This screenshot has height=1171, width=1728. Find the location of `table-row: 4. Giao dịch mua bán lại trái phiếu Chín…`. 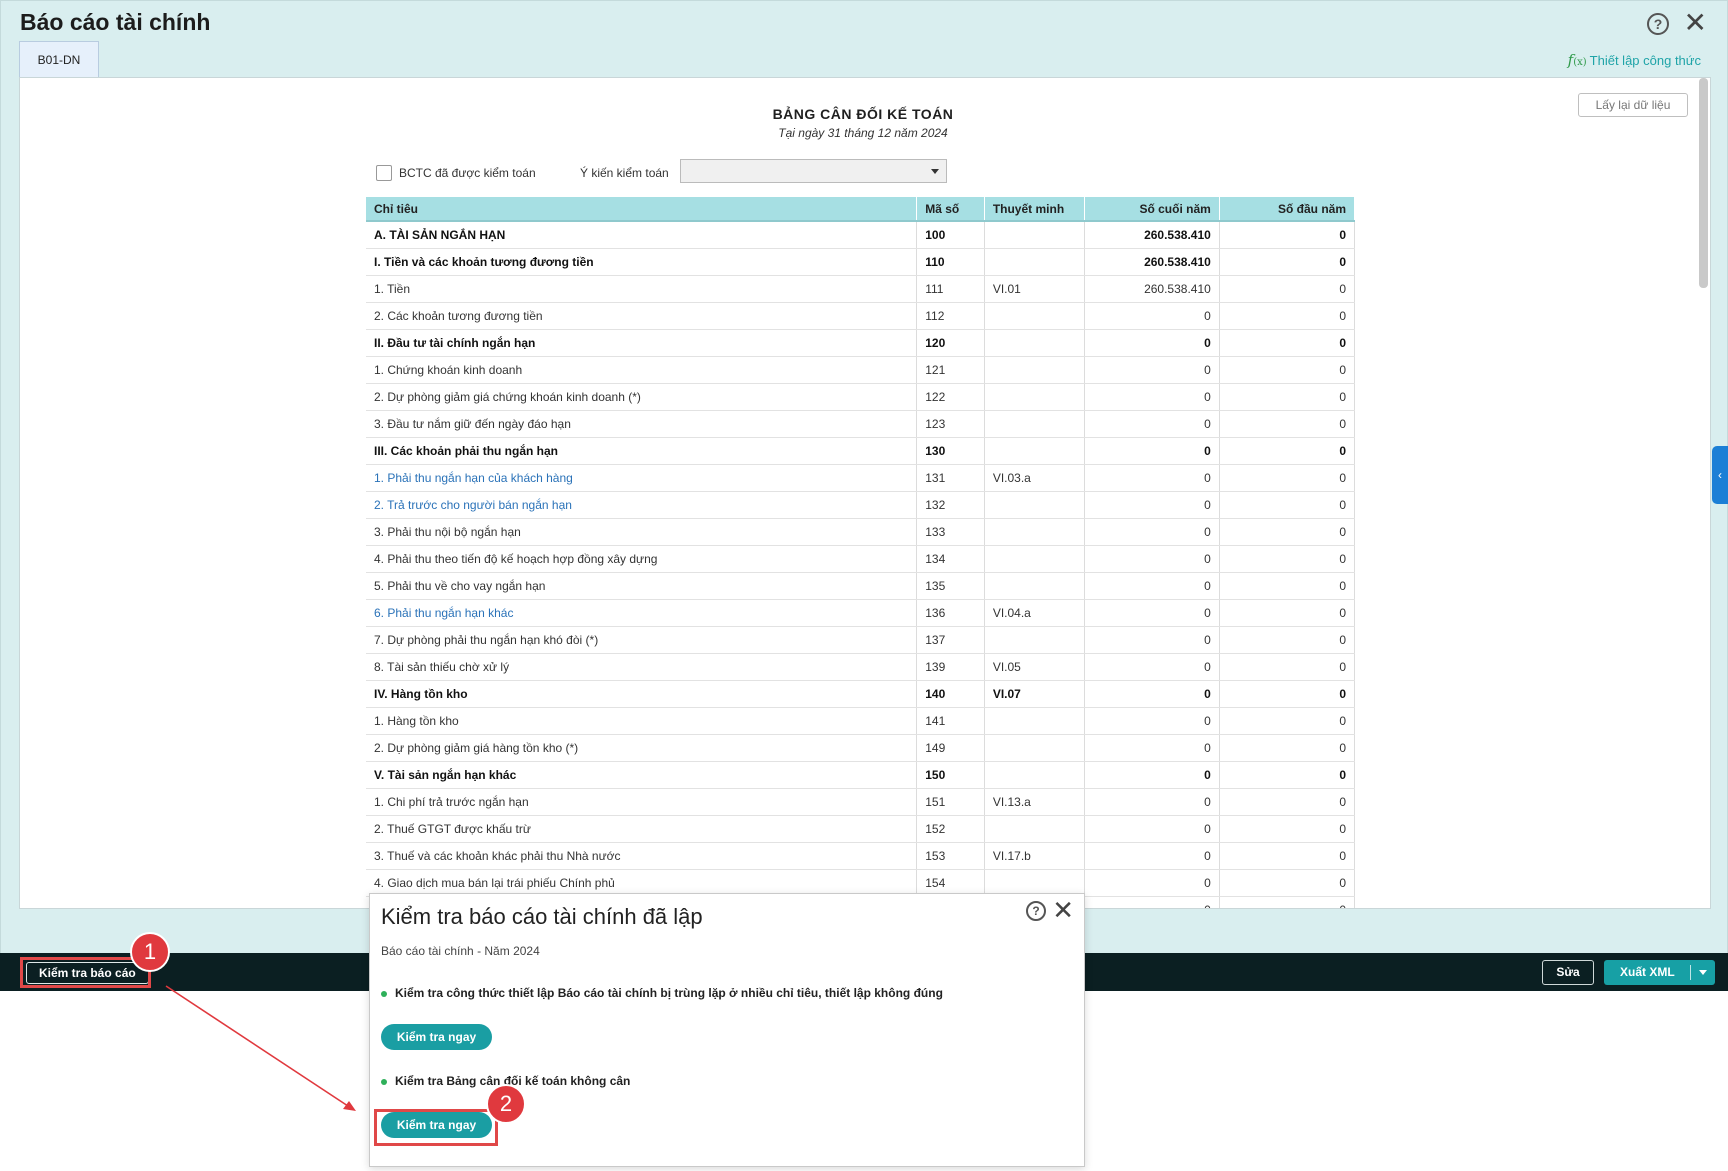

table-row: 4. Giao dịch mua bán lại trái phiếu Chín… is located at coordinates (861, 883).